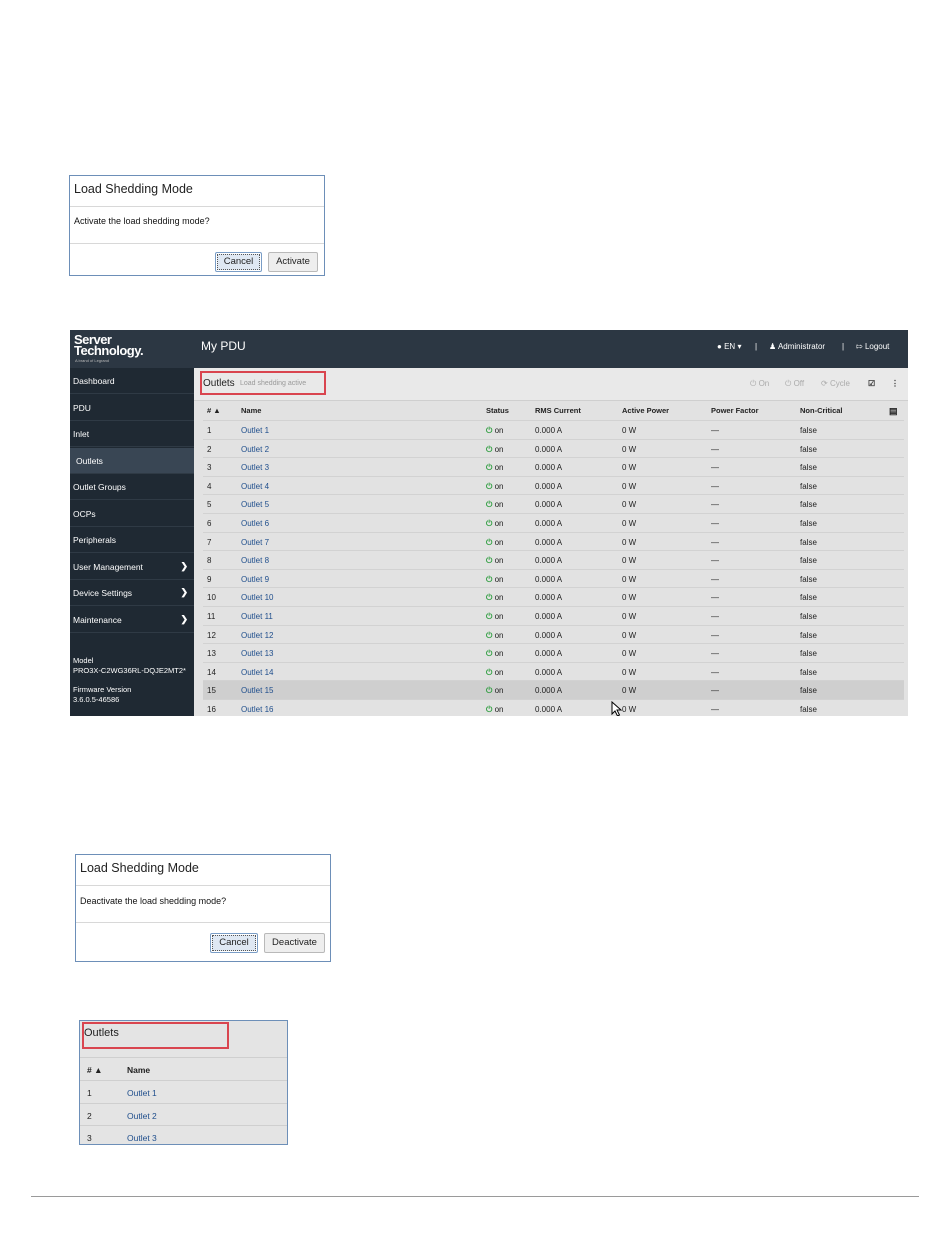  Describe the element at coordinates (759, 384) in the screenshot. I see `on-button: ⏻ On` at that location.